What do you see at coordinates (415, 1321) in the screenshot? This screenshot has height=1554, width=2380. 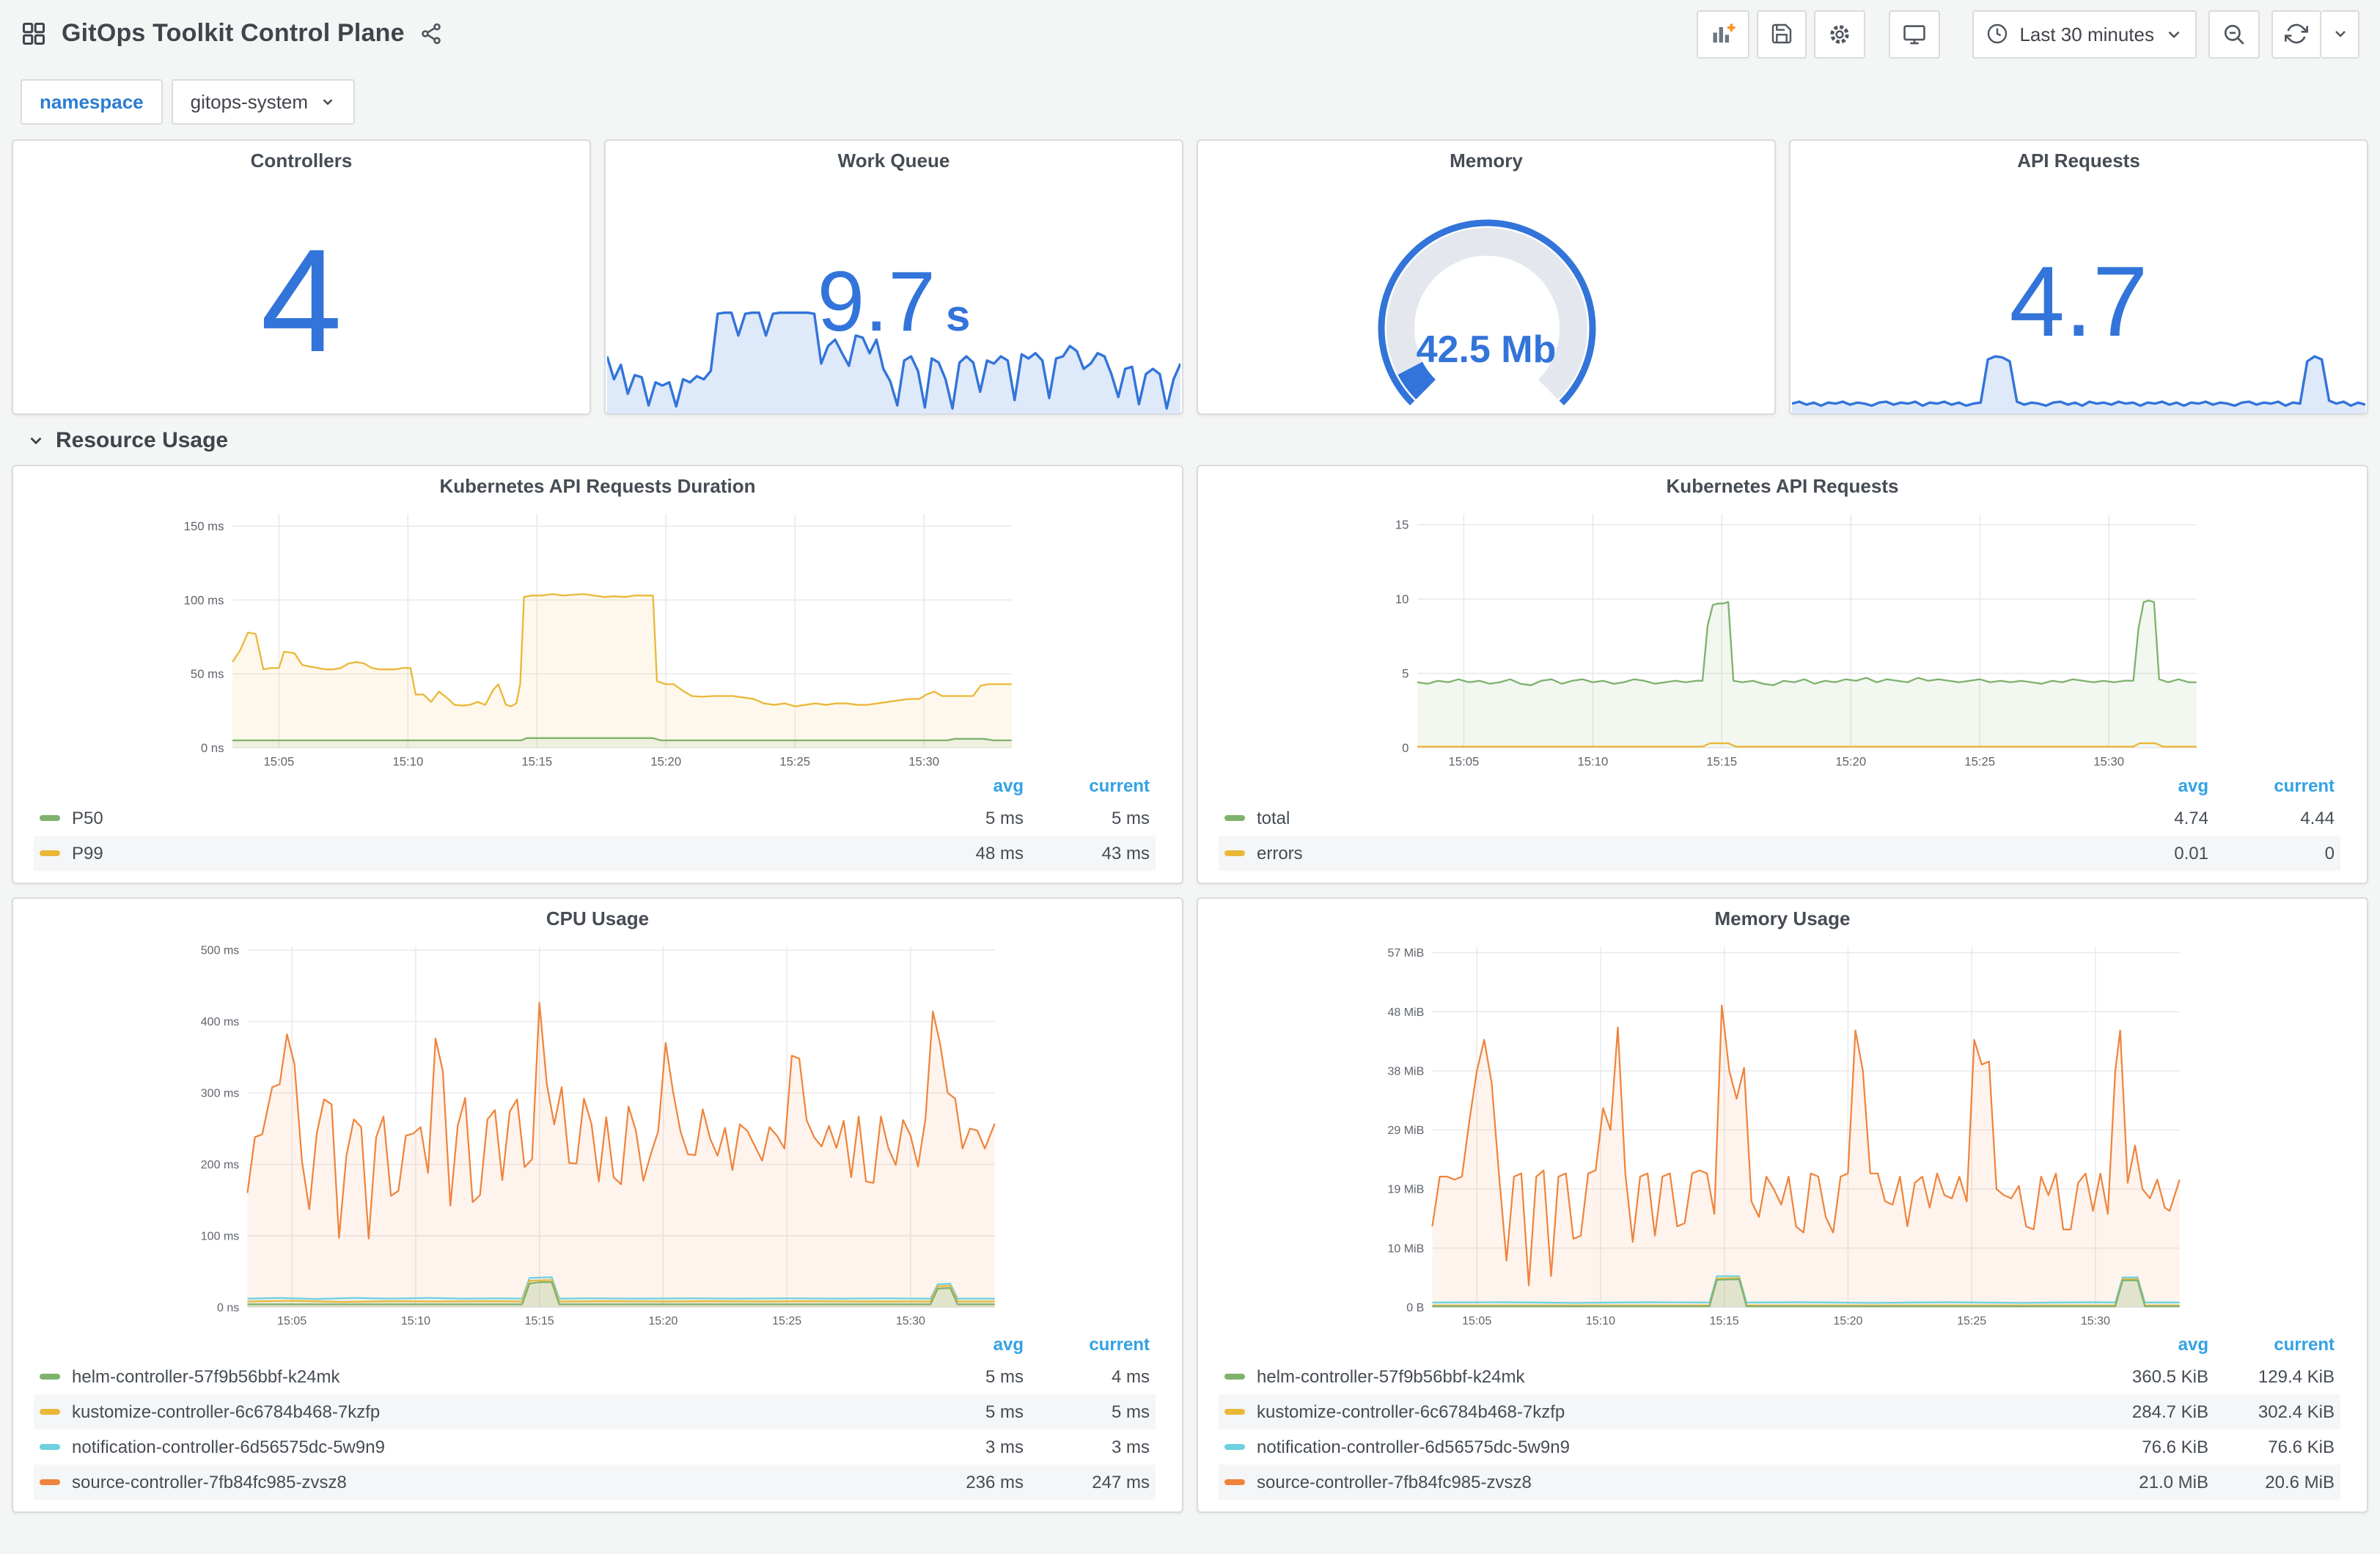 I see `svg-text: 15:10` at bounding box center [415, 1321].